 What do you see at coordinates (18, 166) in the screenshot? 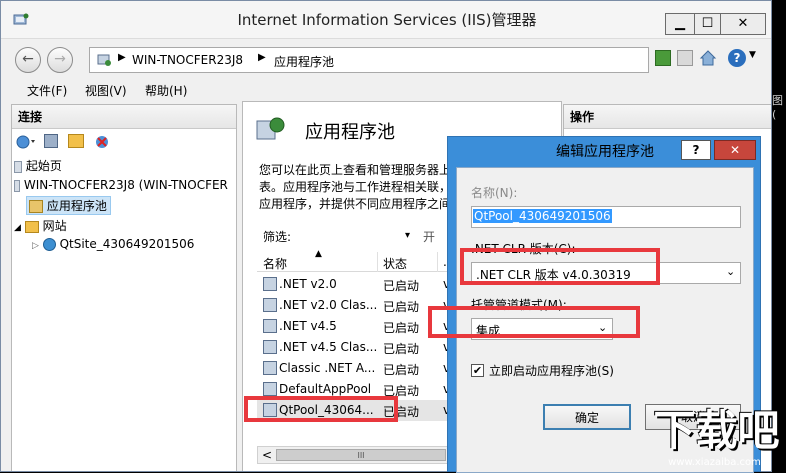
I see `start-page-icon` at bounding box center [18, 166].